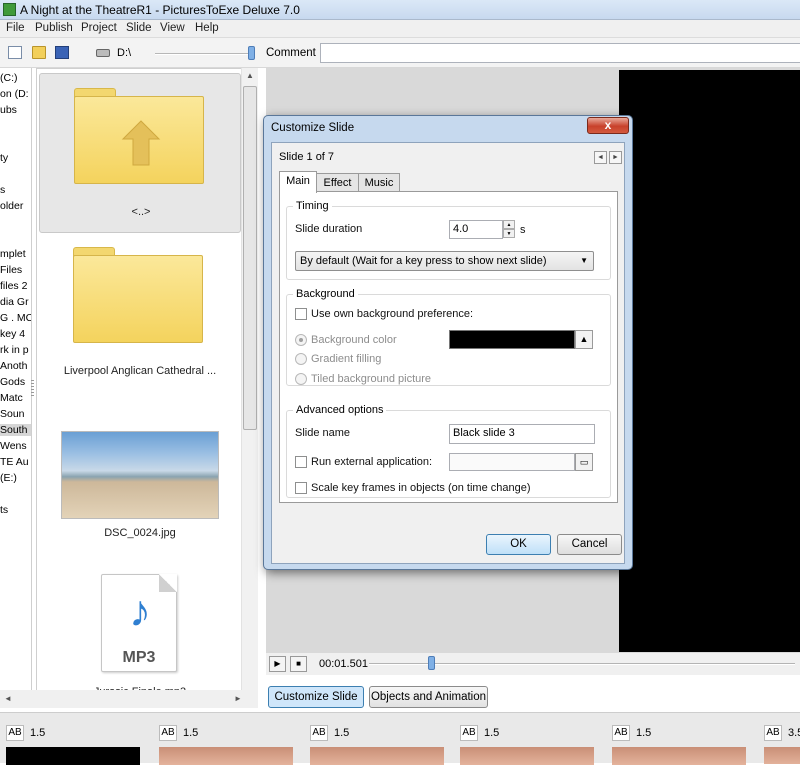 This screenshot has height=765, width=800. What do you see at coordinates (8, 110) in the screenshot?
I see `tree-item: ubs` at bounding box center [8, 110].